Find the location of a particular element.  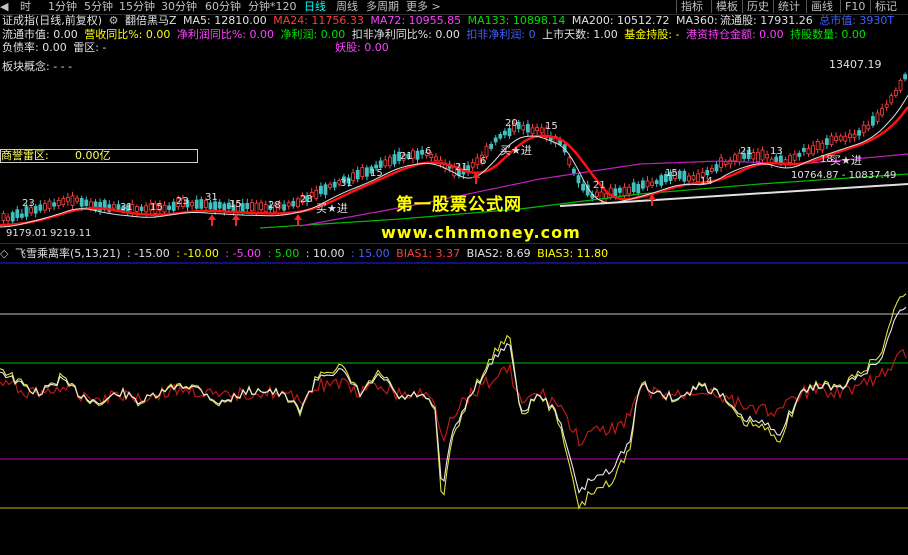

chart-count-label: 31 is located at coordinates (126, 207).